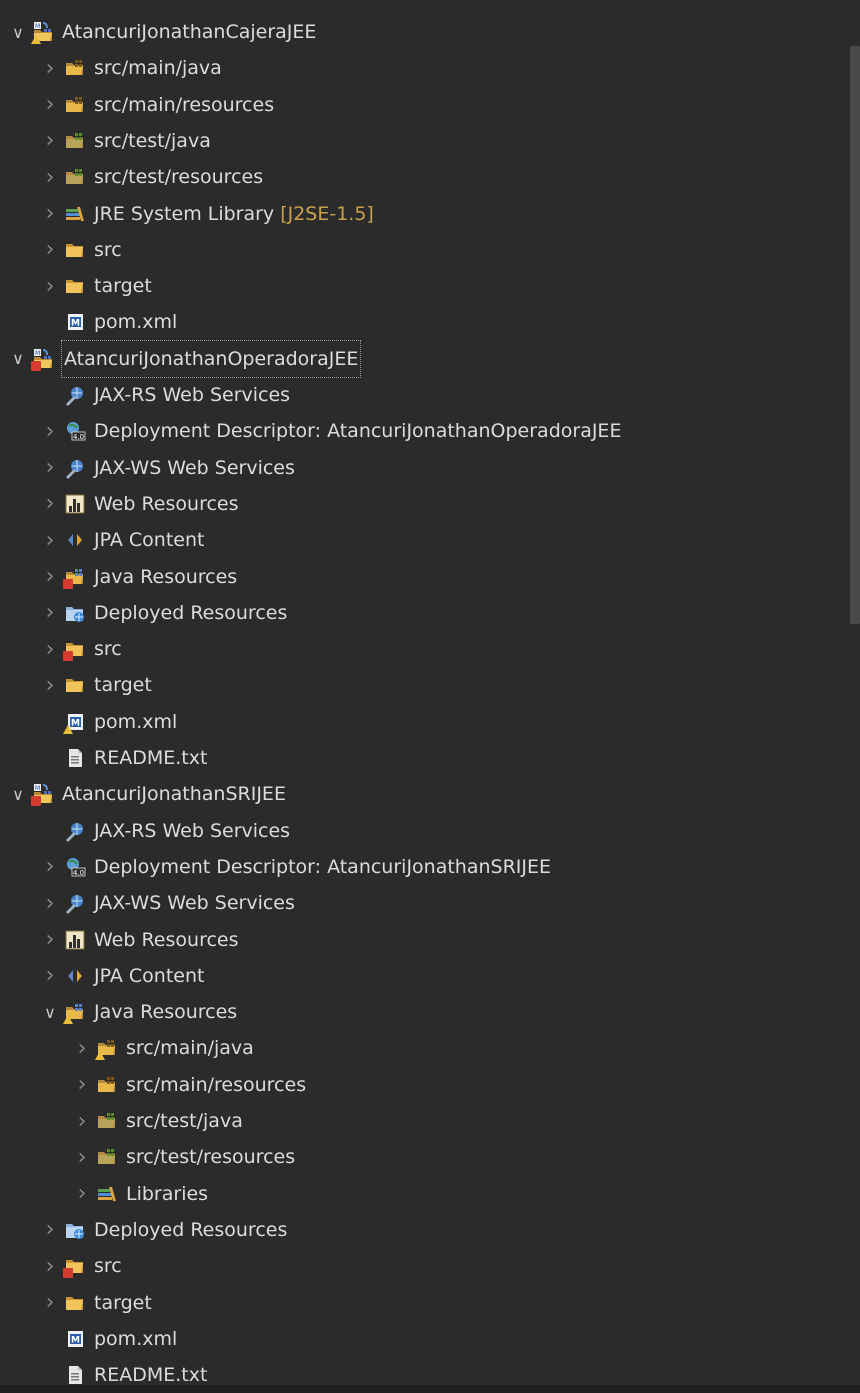 Image resolution: width=860 pixels, height=1393 pixels. What do you see at coordinates (429, 32) in the screenshot?
I see `tree-item: ∨ M AtancuriJonathanCajeraJEE` at bounding box center [429, 32].